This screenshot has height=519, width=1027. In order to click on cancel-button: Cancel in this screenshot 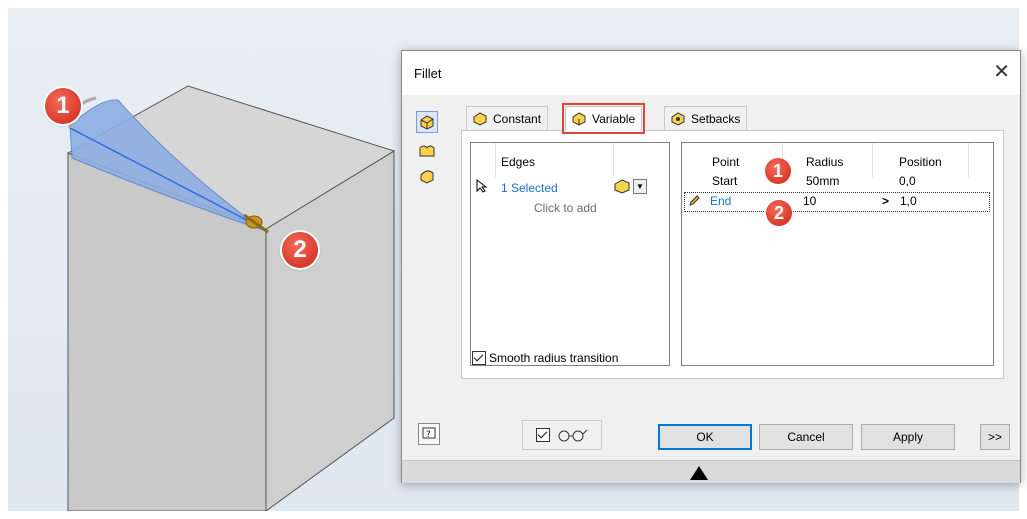, I will do `click(806, 437)`.